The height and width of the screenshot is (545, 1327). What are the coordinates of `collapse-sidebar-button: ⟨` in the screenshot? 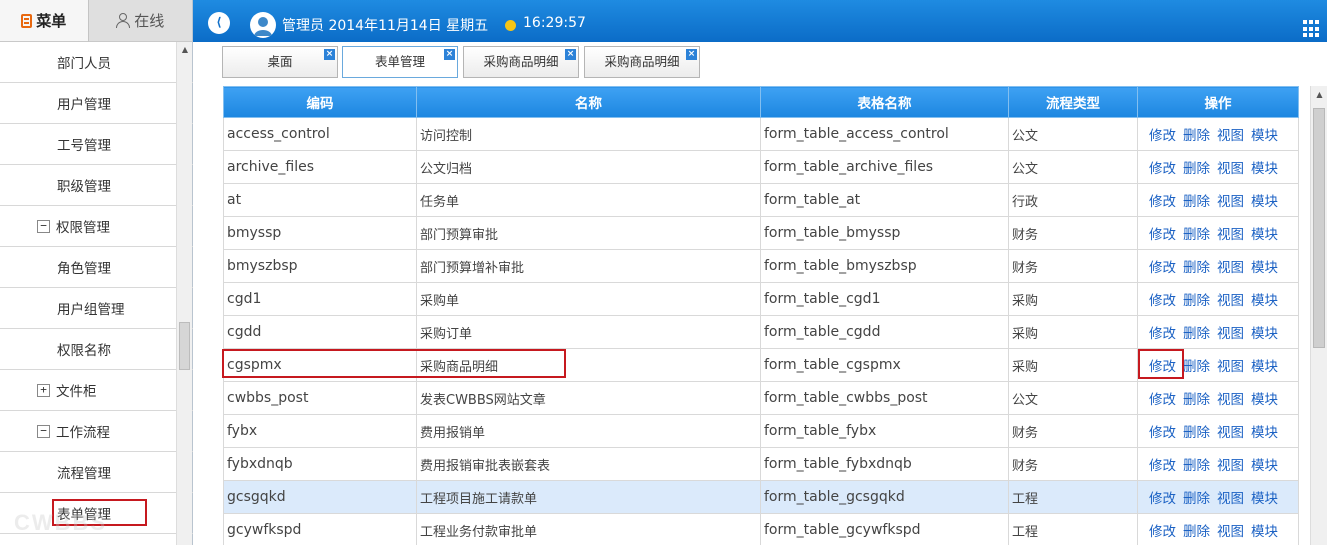 It's located at (219, 23).